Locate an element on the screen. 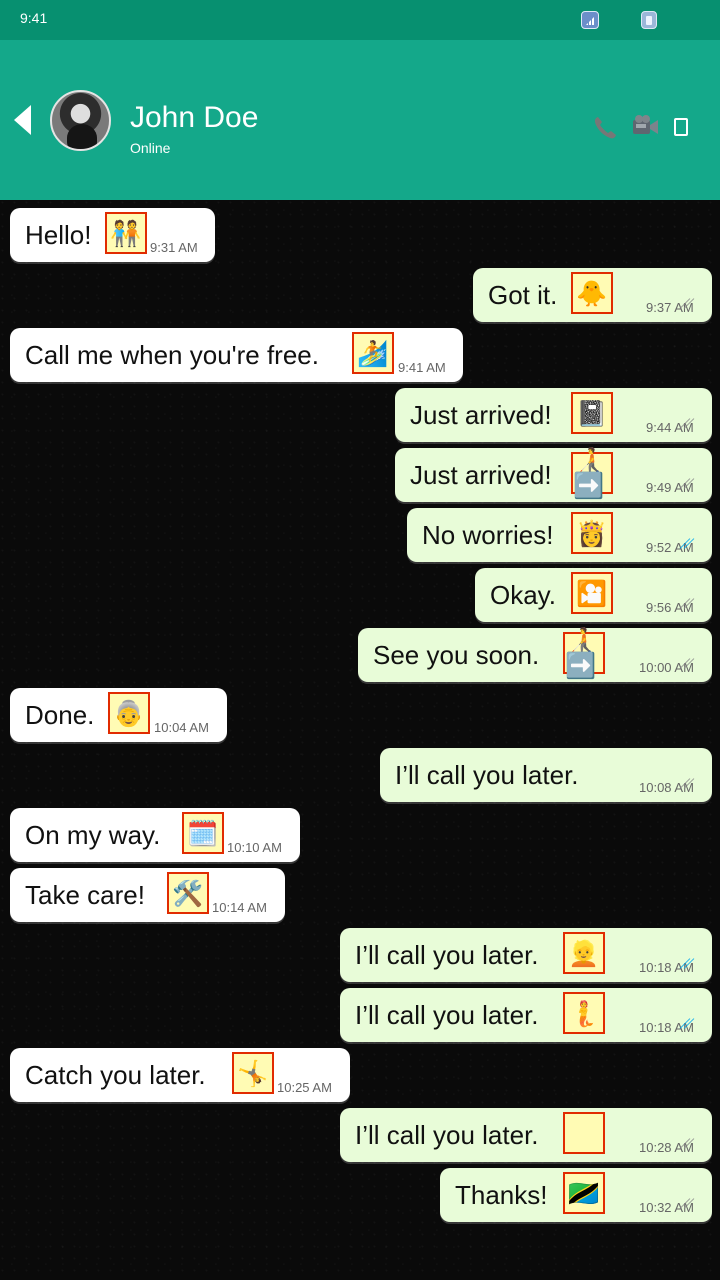  emoji-placeholder is located at coordinates (584, 1133).